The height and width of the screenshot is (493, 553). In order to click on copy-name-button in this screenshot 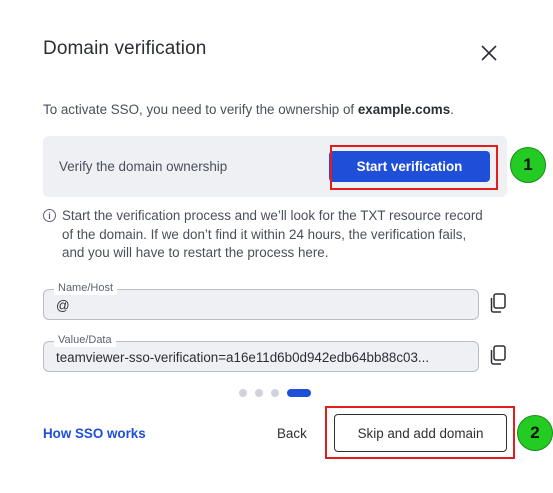, I will do `click(498, 303)`.